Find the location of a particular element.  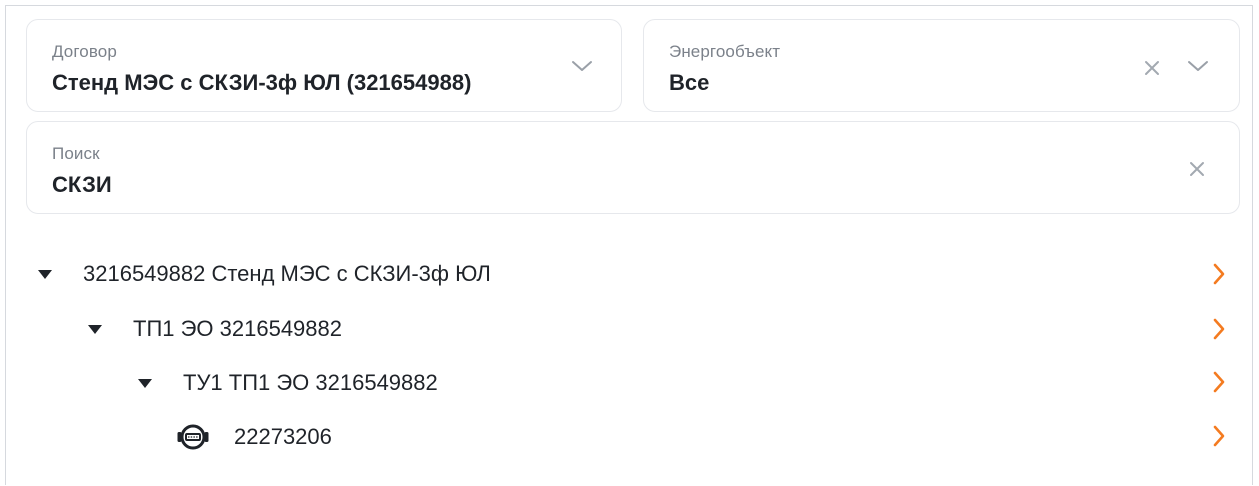

search-value: СКЗИ is located at coordinates (82, 184).